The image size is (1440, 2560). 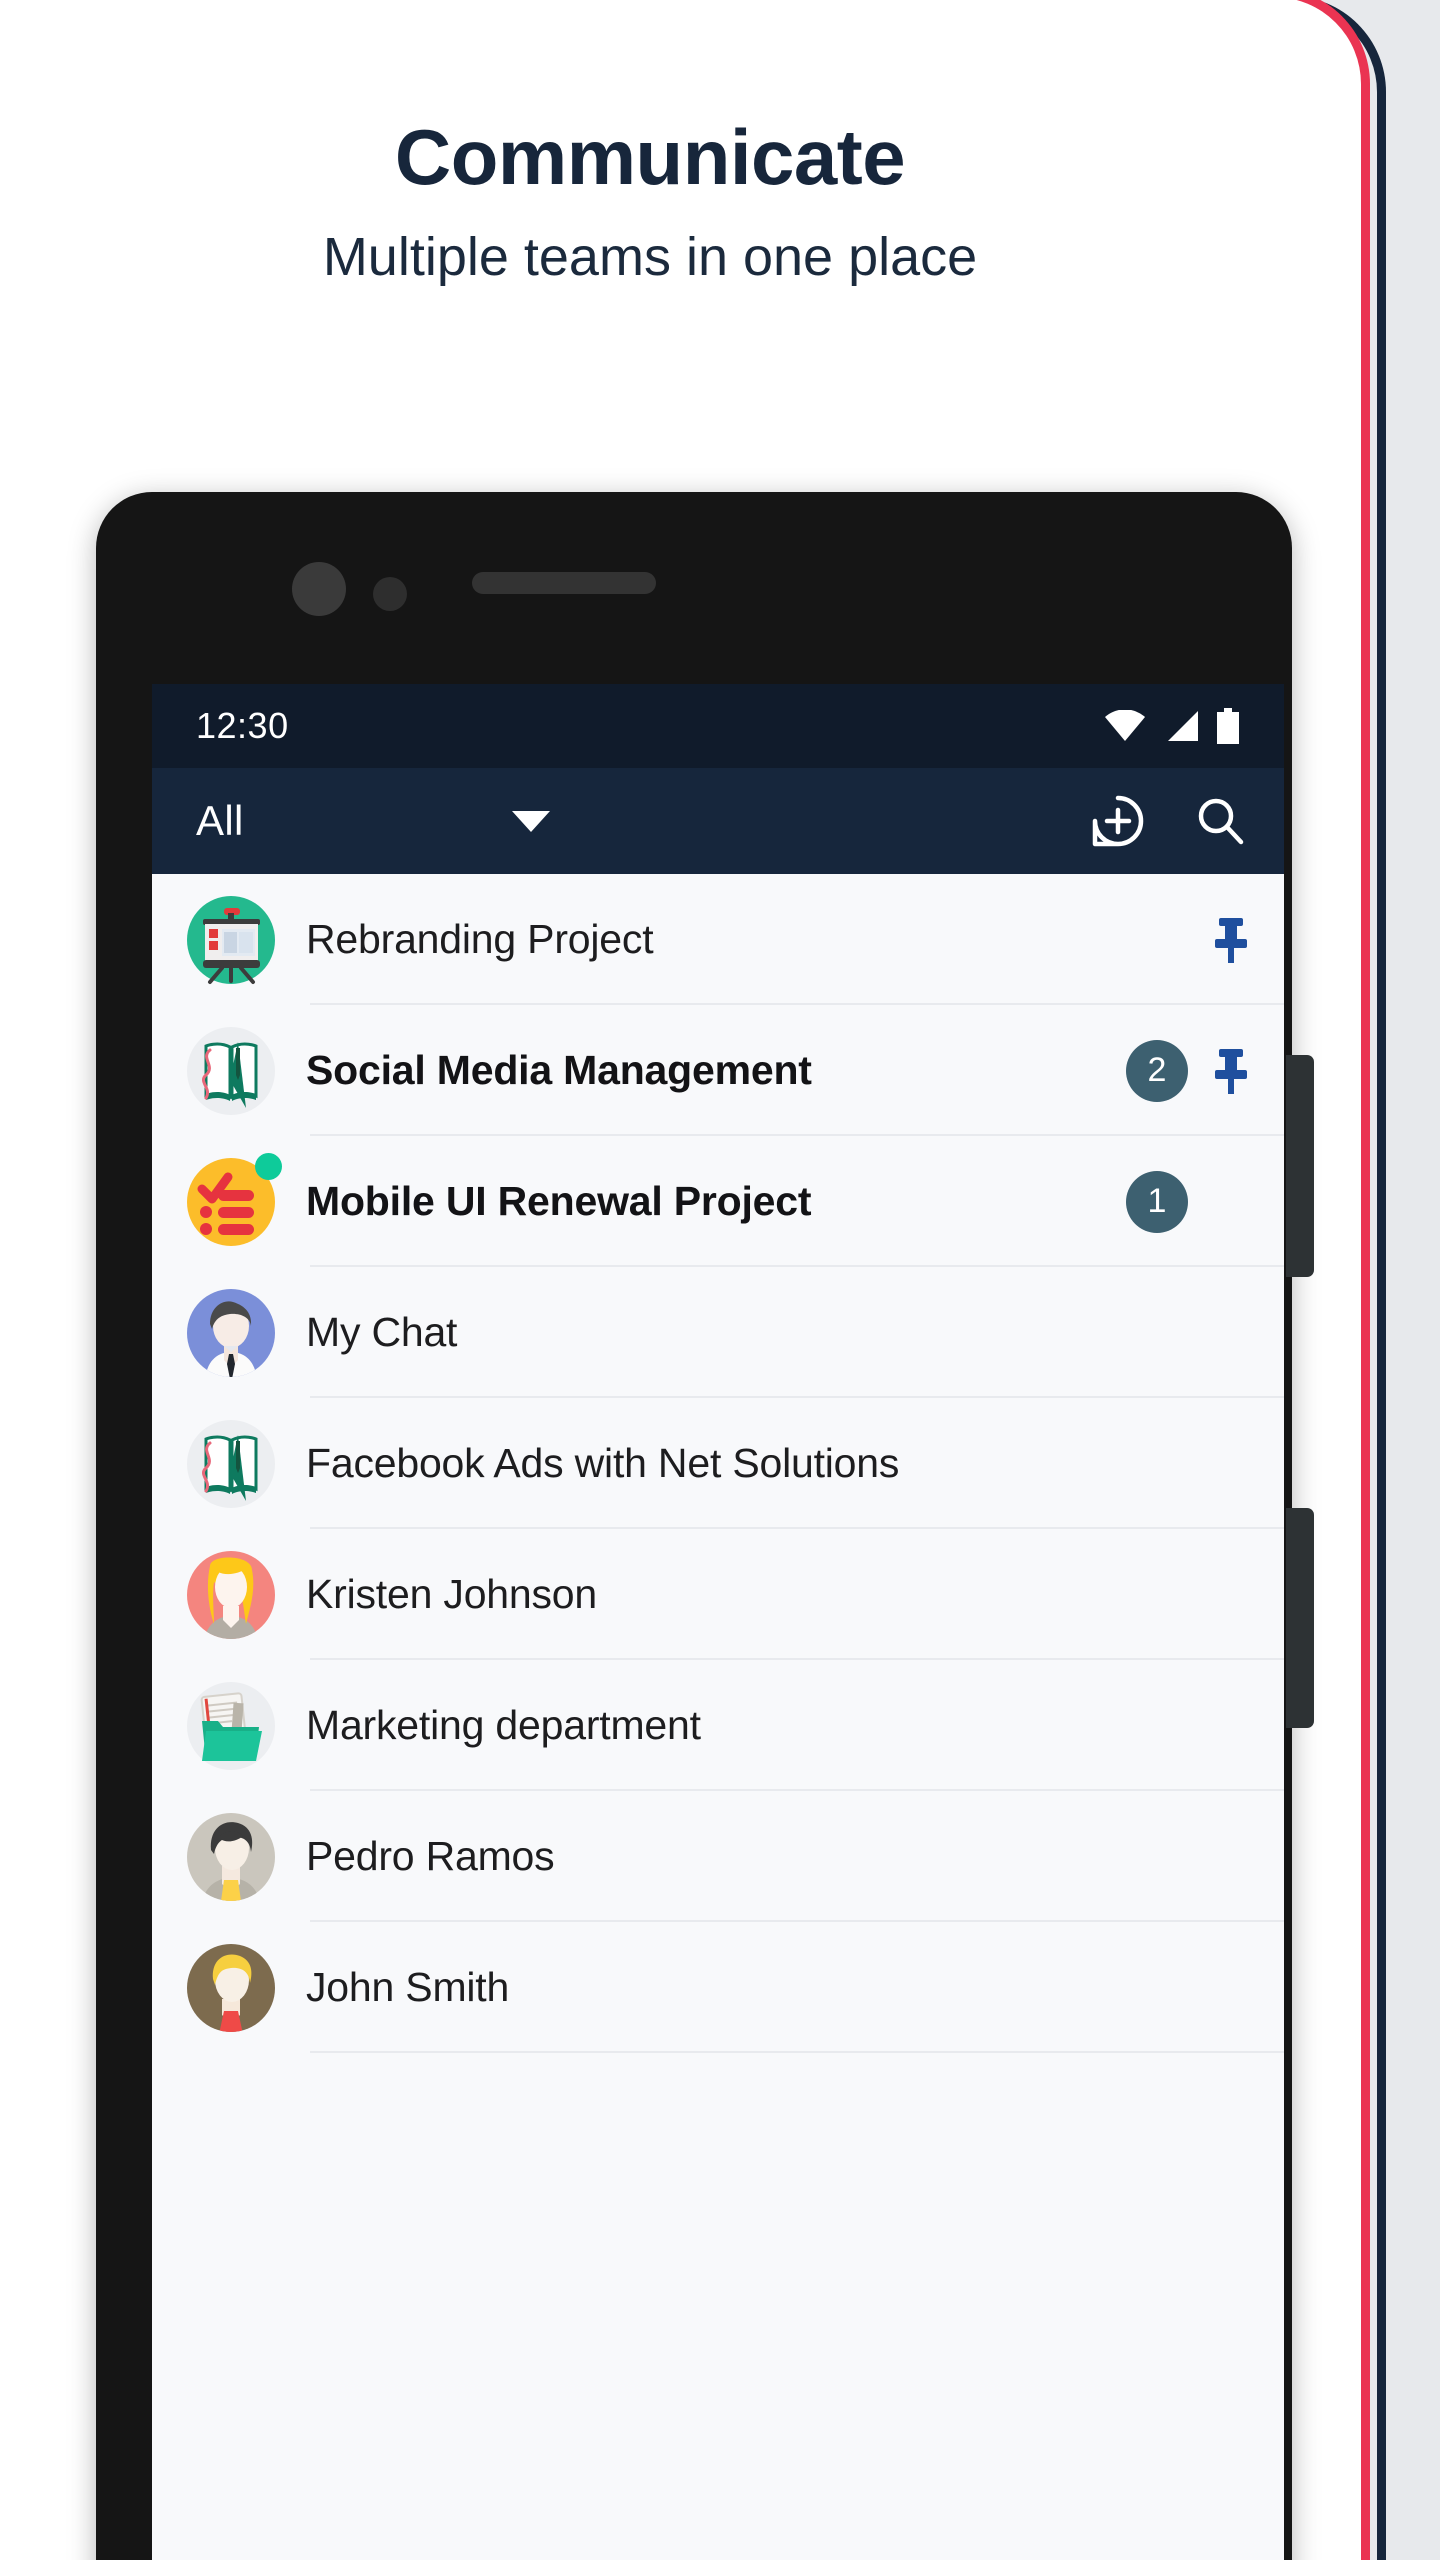 I want to click on promo-headings: Communicate Multiple teams in one place, so click(x=650, y=142).